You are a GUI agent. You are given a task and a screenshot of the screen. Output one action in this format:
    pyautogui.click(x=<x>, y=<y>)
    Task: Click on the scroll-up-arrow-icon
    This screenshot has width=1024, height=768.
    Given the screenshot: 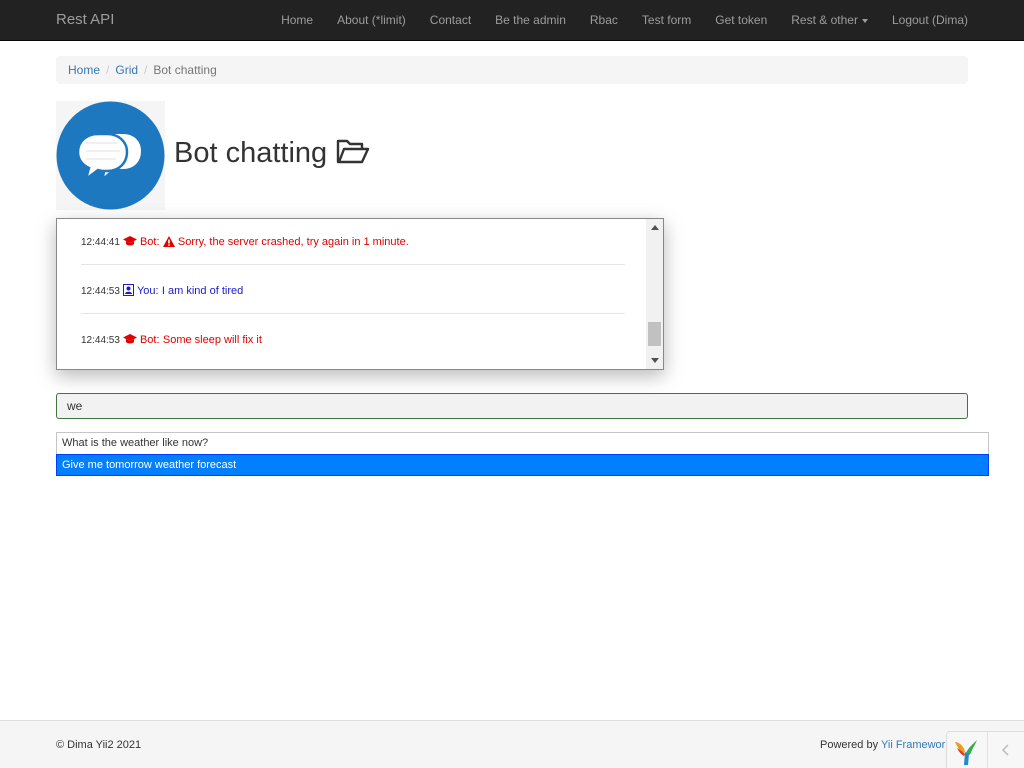 What is the action you would take?
    pyautogui.click(x=654, y=227)
    